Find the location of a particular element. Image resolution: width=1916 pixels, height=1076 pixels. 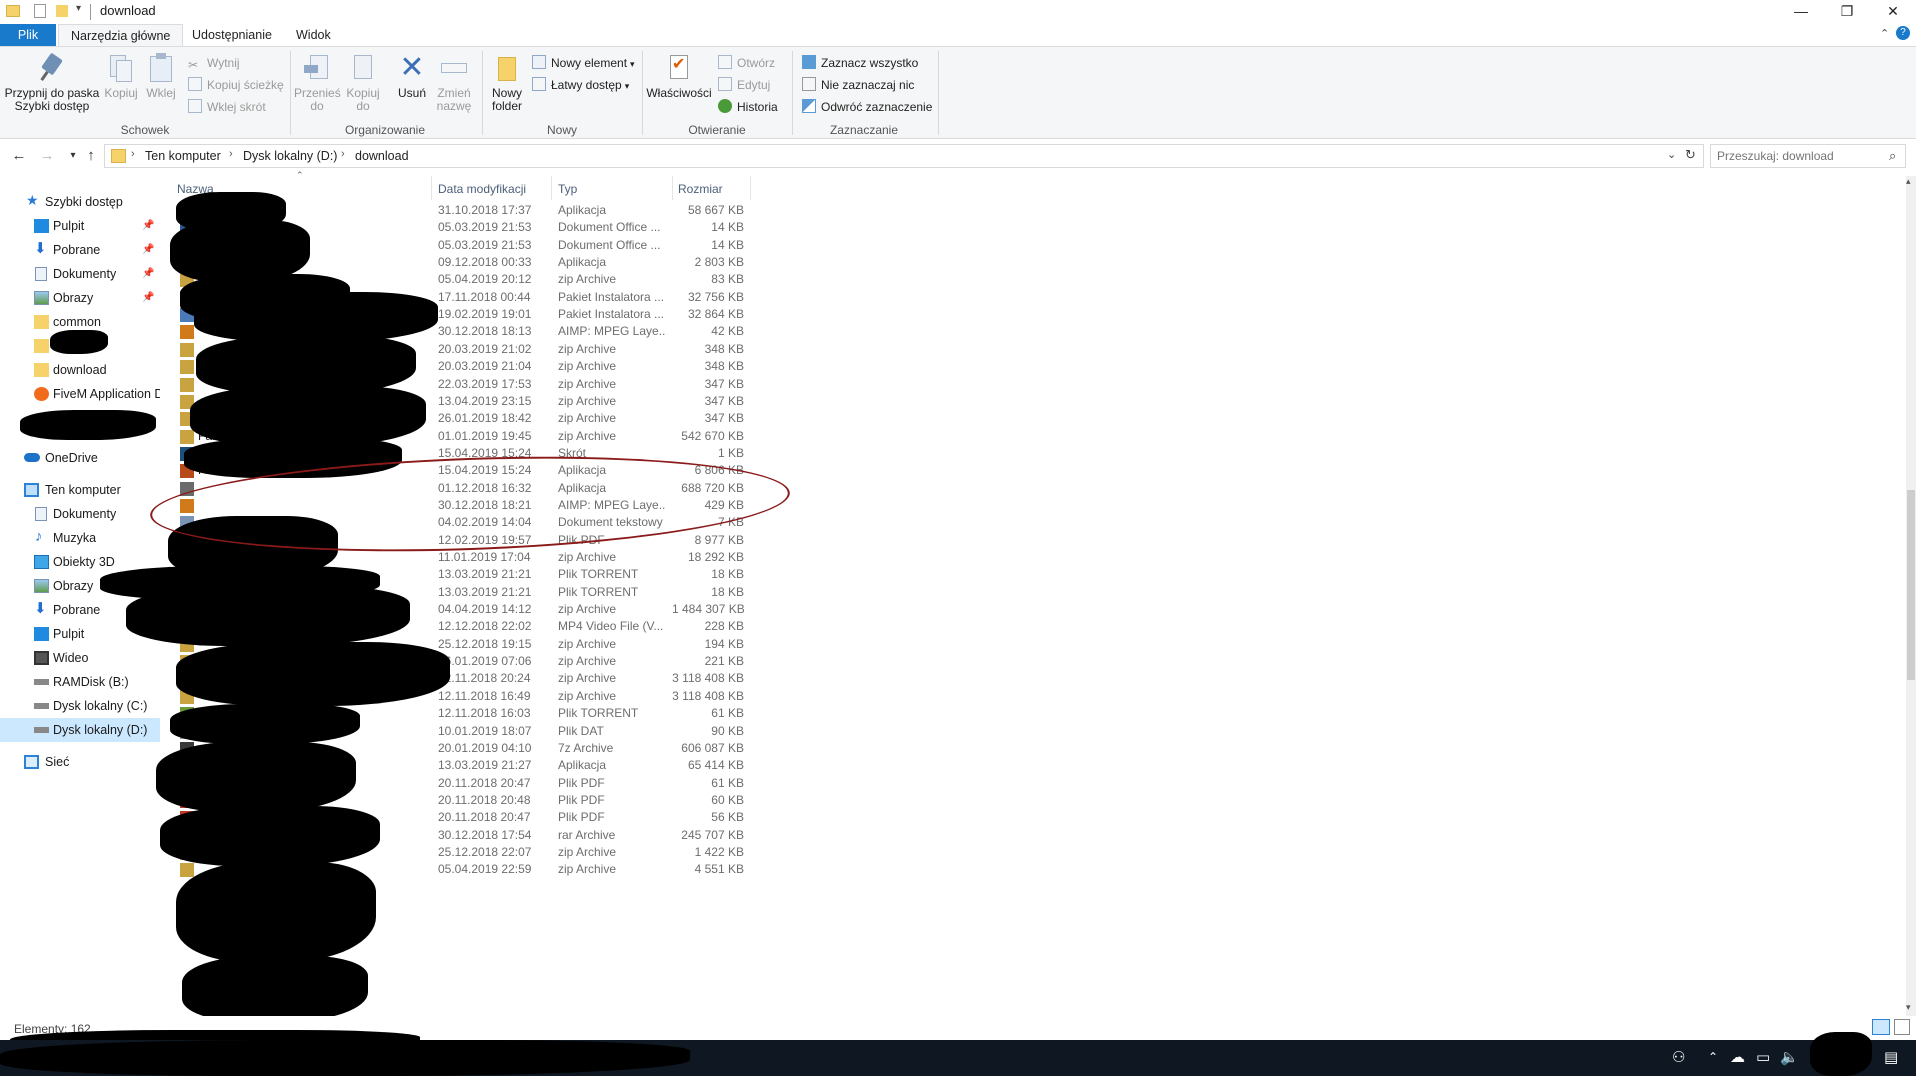

address-dropdown-icon: ⌄ is located at coordinates (1671, 154).